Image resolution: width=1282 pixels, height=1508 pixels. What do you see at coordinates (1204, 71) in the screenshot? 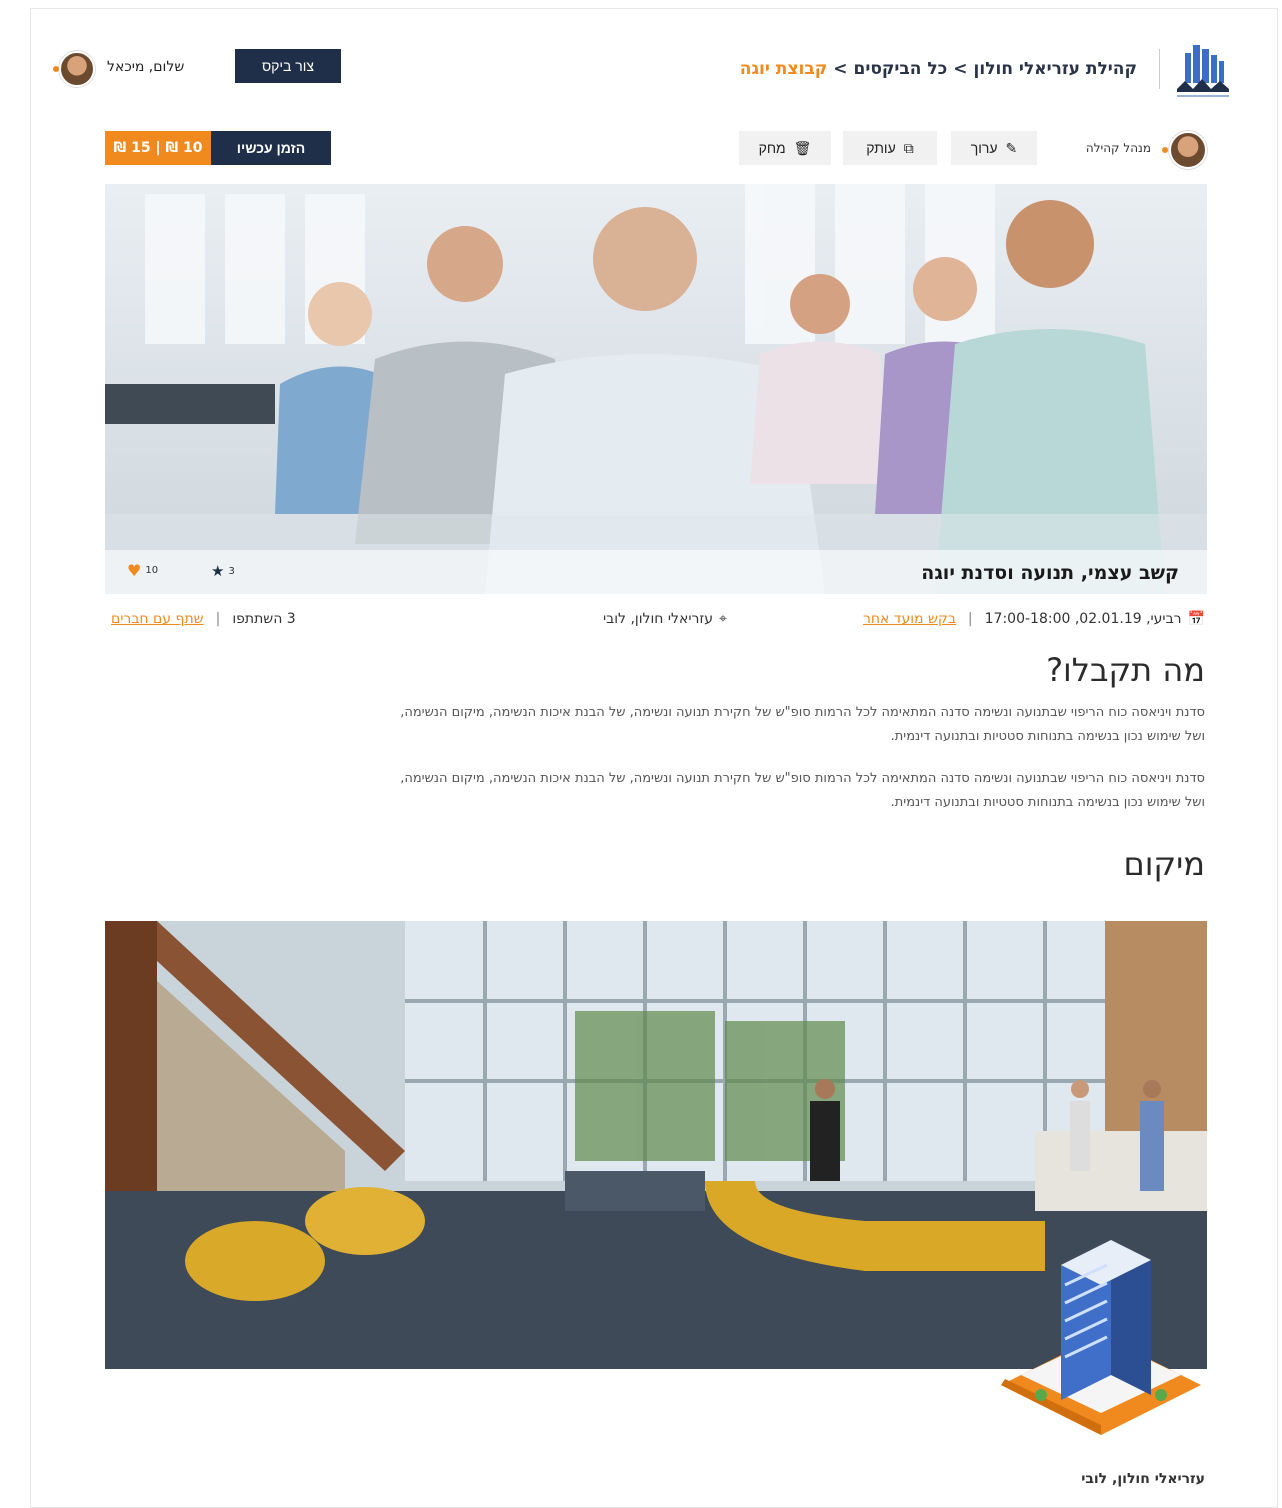
I see `logo-icon` at bounding box center [1204, 71].